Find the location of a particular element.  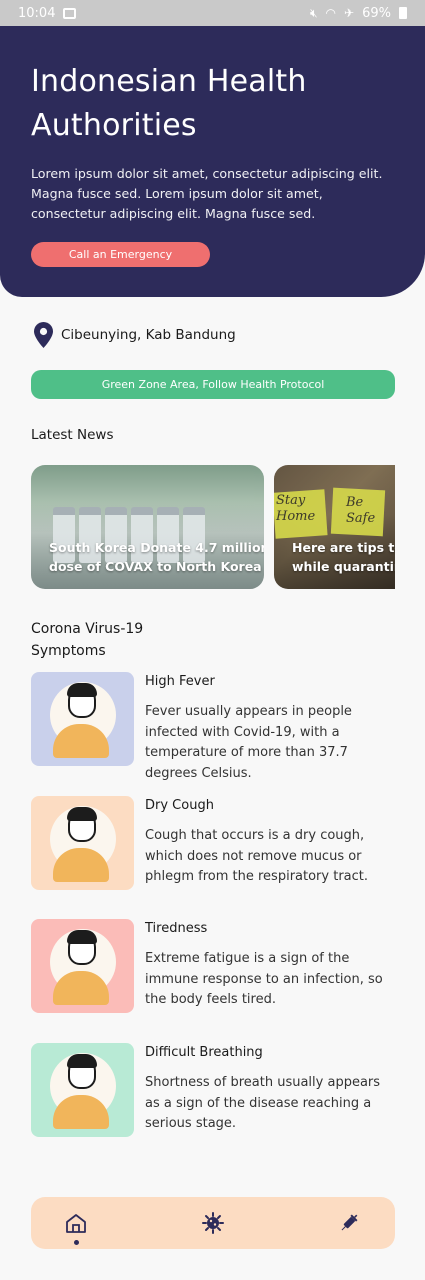

news-headline: Here are tips to while quarantin is located at coordinates (343, 557).